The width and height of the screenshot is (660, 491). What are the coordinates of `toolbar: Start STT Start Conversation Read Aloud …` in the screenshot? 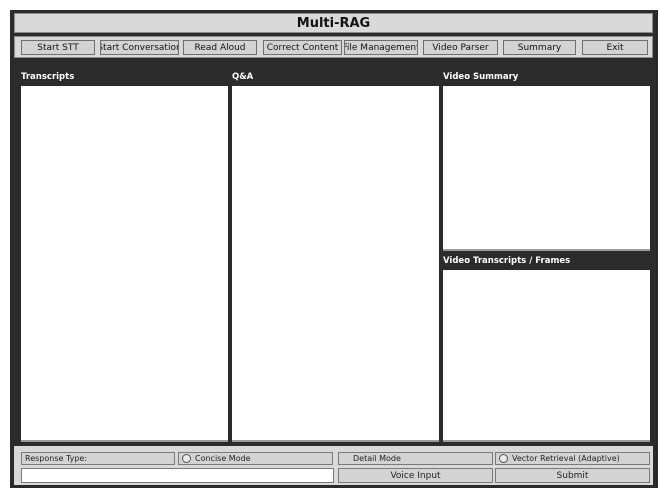 It's located at (333, 47).